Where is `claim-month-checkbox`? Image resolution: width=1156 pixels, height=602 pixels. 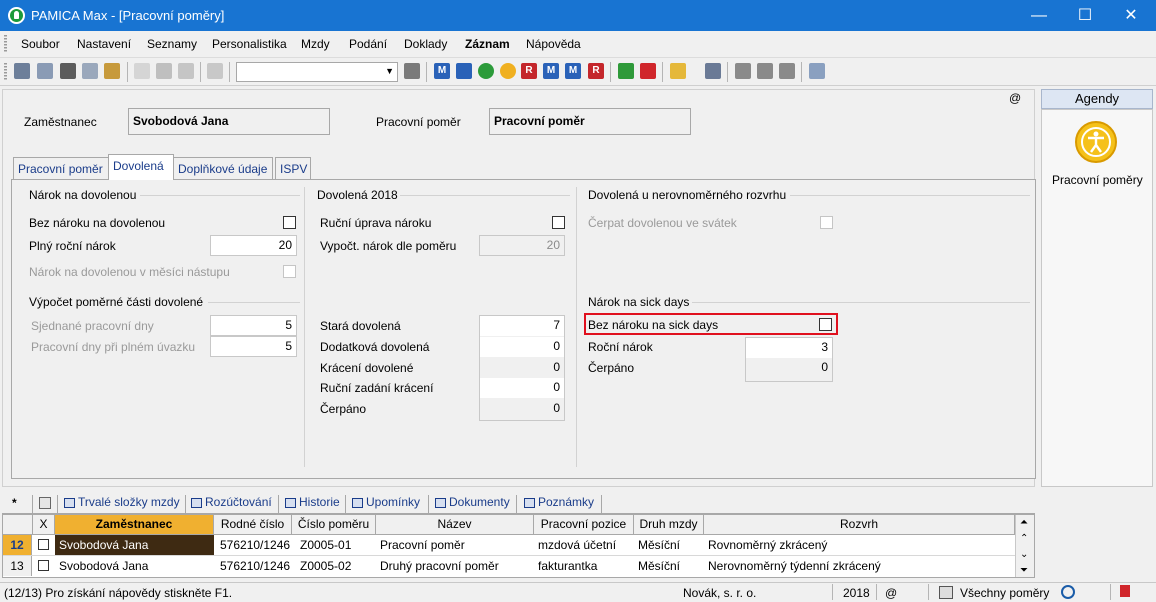 claim-month-checkbox is located at coordinates (289, 271).